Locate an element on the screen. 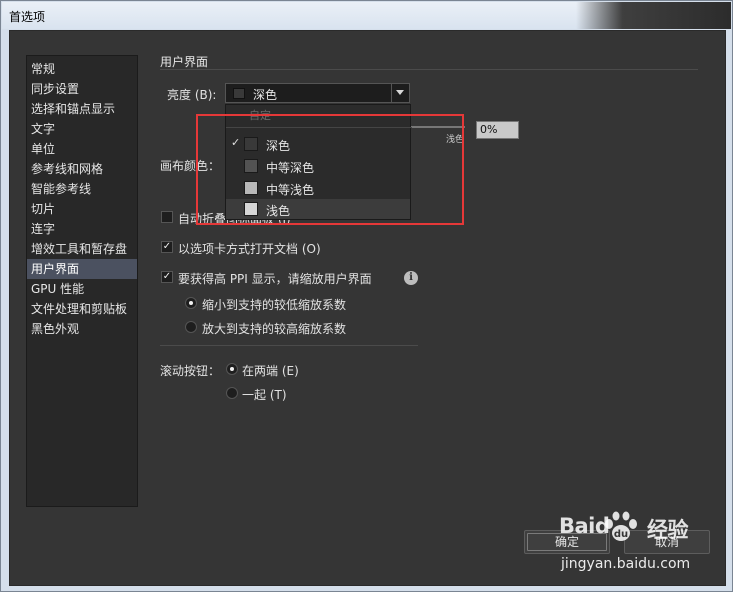 Image resolution: width=733 pixels, height=592 pixels. brightness-label: 亮度 (B): is located at coordinates (192, 95).